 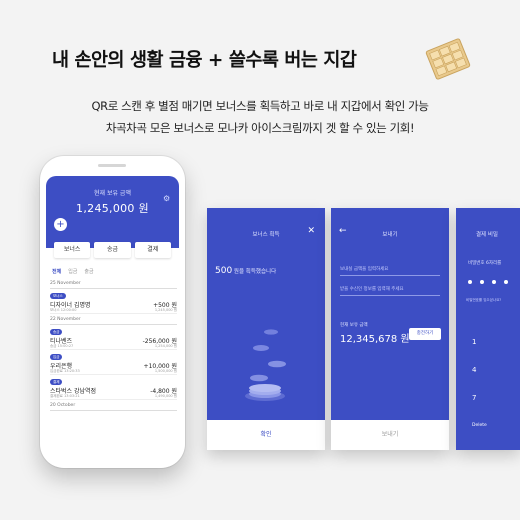 I want to click on action-buttons: 보너스 송금 결제, so click(x=112, y=250).